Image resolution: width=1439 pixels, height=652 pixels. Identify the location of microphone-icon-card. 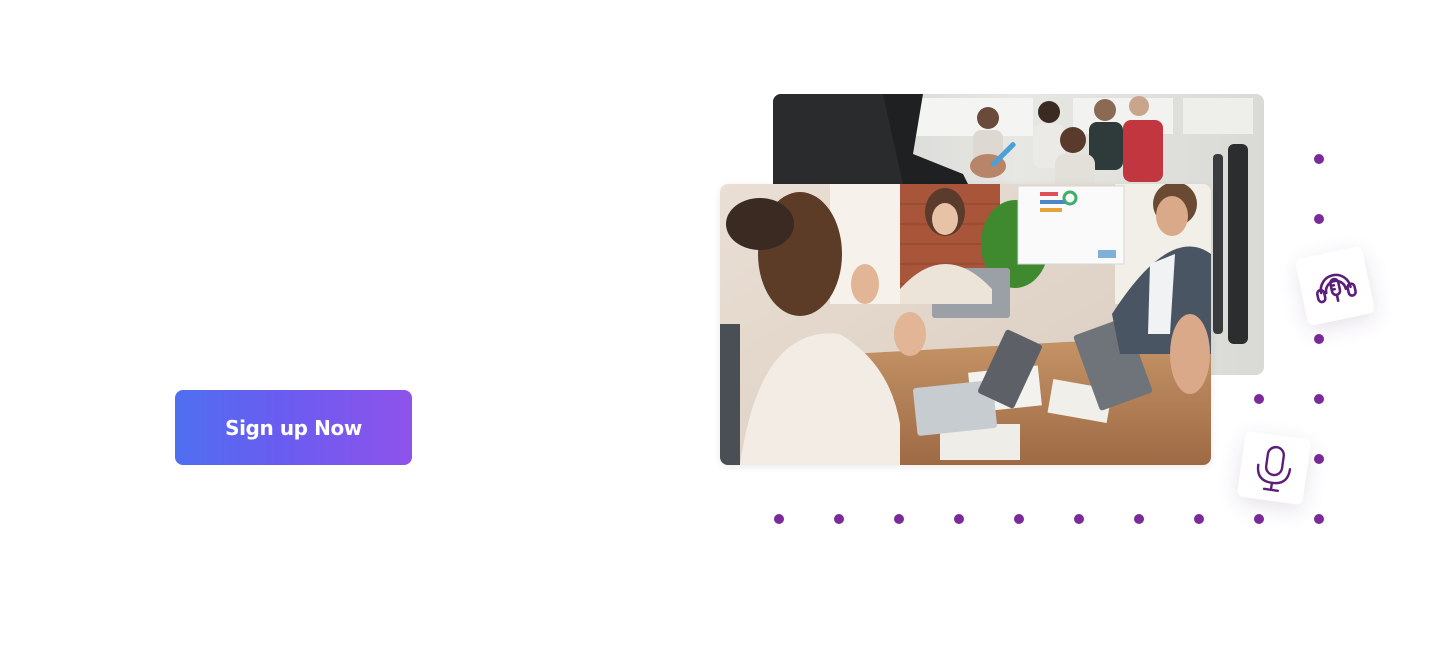
(1274, 468).